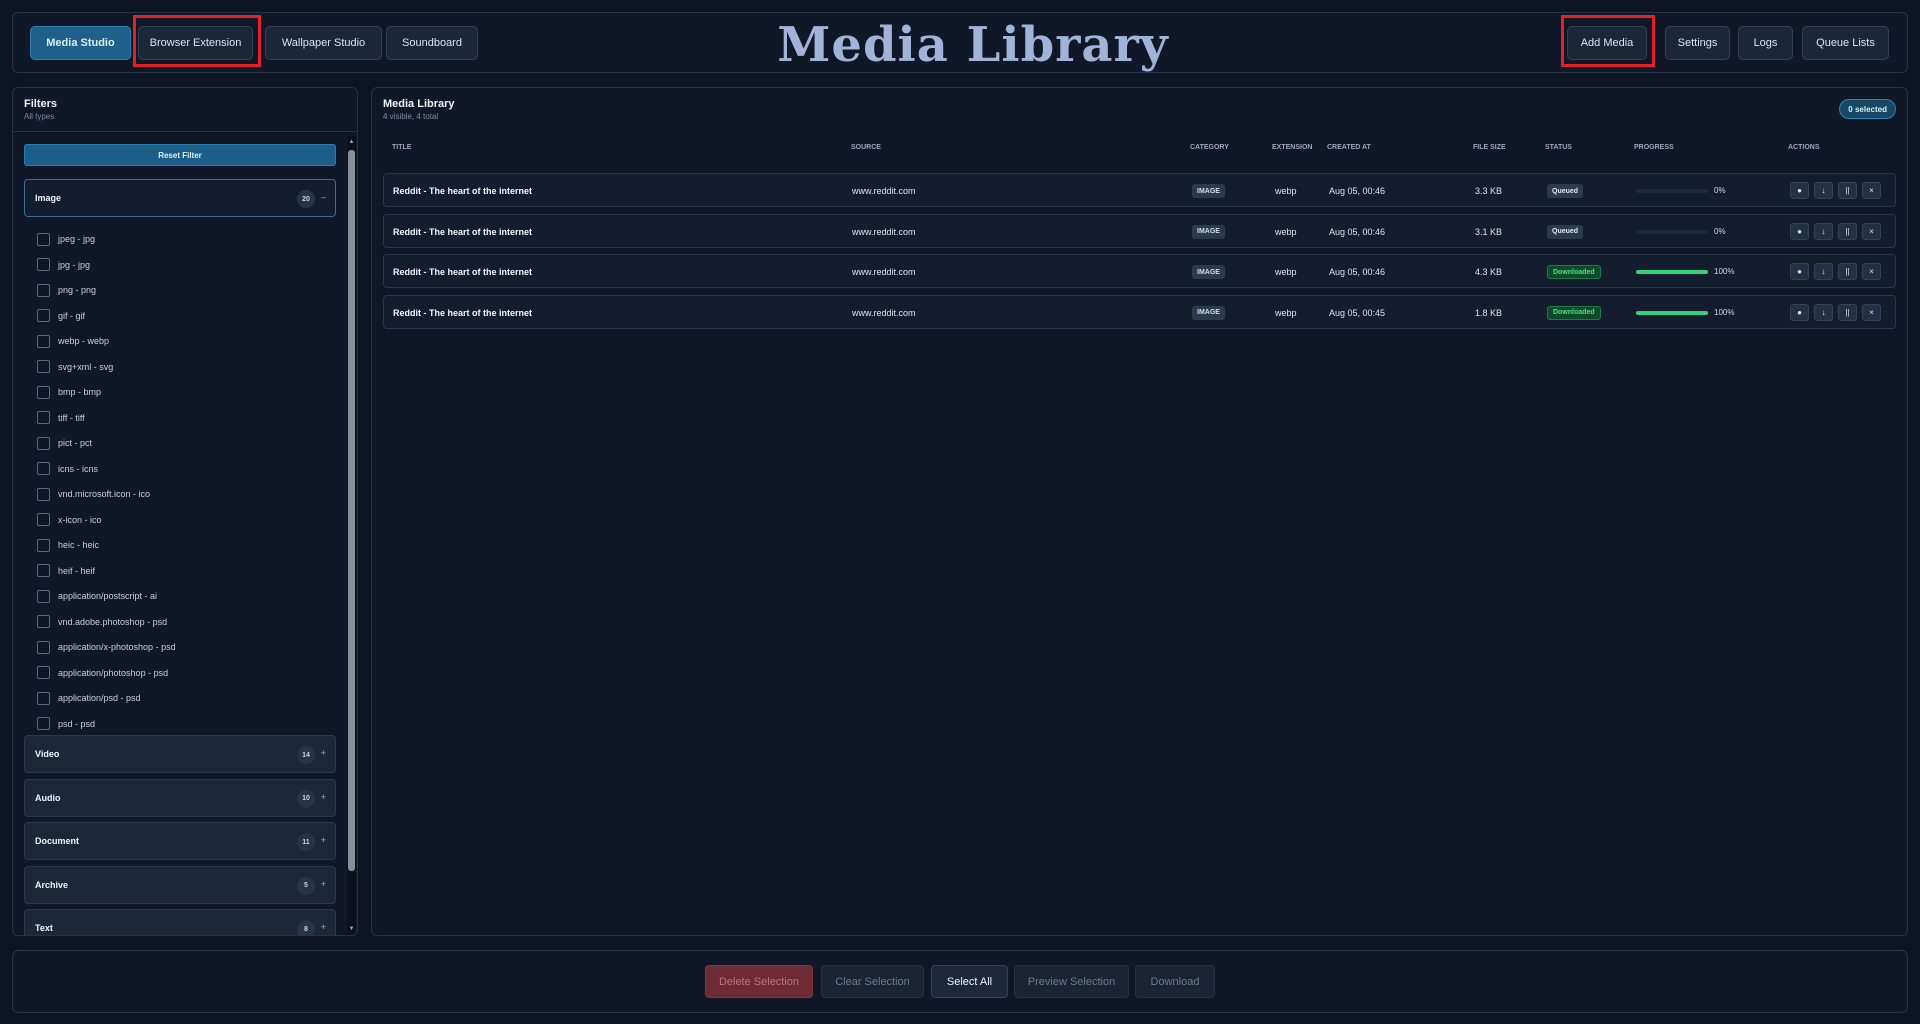 This screenshot has height=1024, width=1920. What do you see at coordinates (180, 797) in the screenshot?
I see `filter-group-audio: Audio 10 +` at bounding box center [180, 797].